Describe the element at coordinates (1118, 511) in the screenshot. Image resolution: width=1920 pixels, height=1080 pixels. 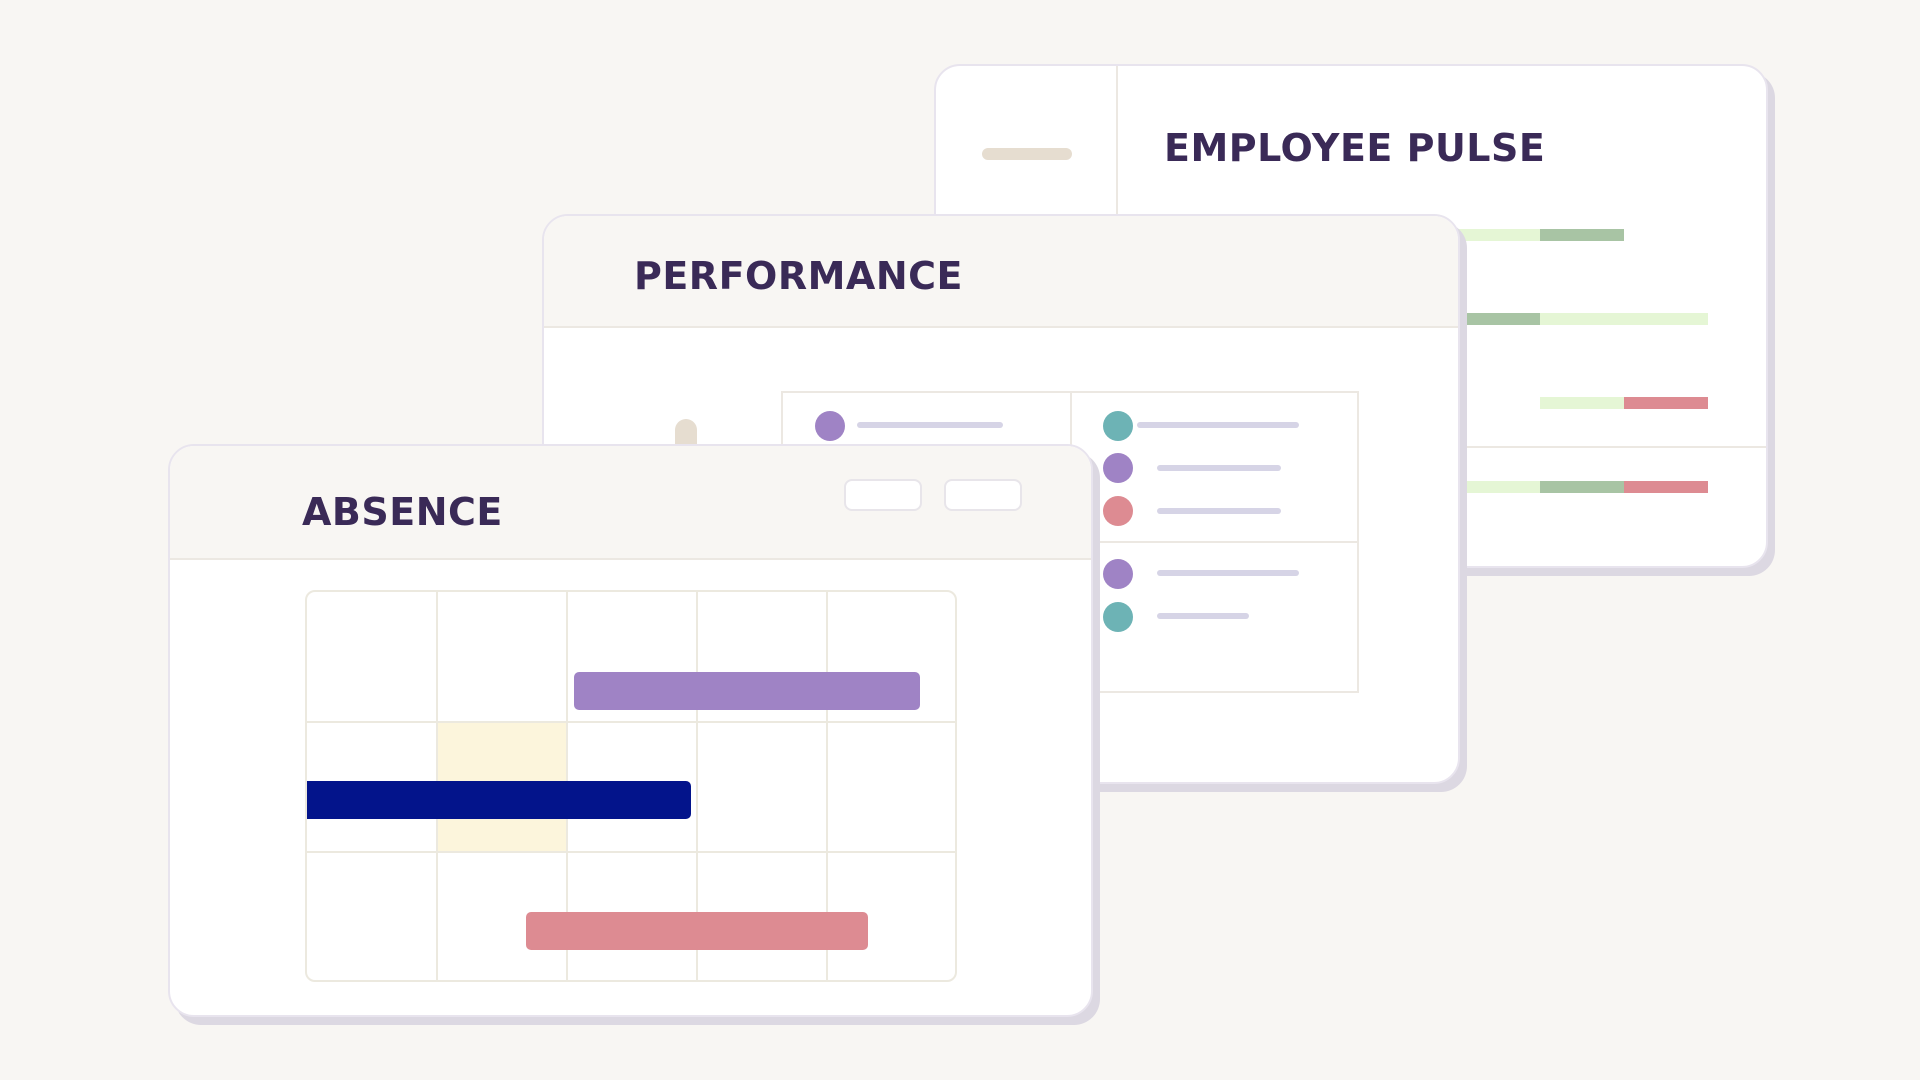
I see `pink-dot` at that location.